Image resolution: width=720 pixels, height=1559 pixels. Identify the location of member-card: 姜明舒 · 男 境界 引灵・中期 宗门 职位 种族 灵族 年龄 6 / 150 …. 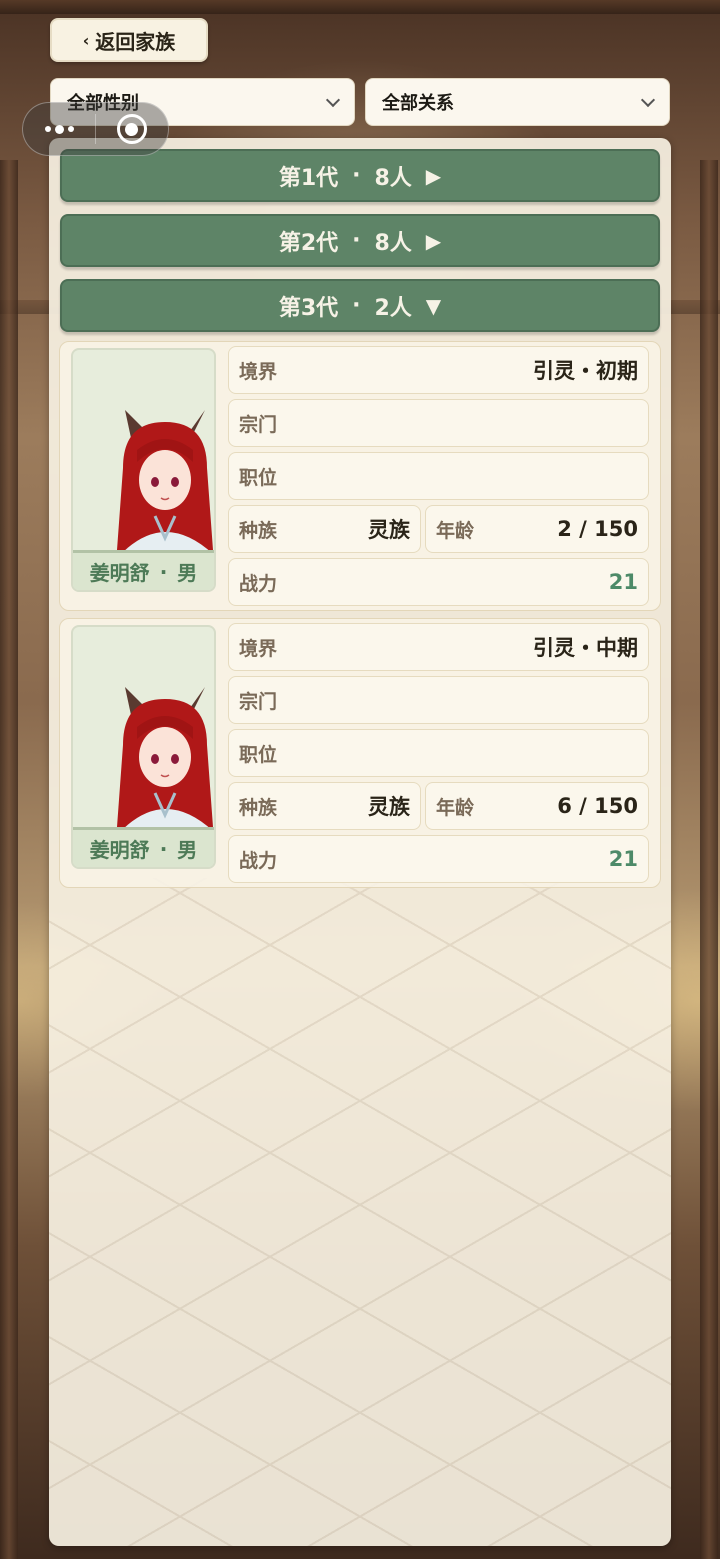
(360, 753).